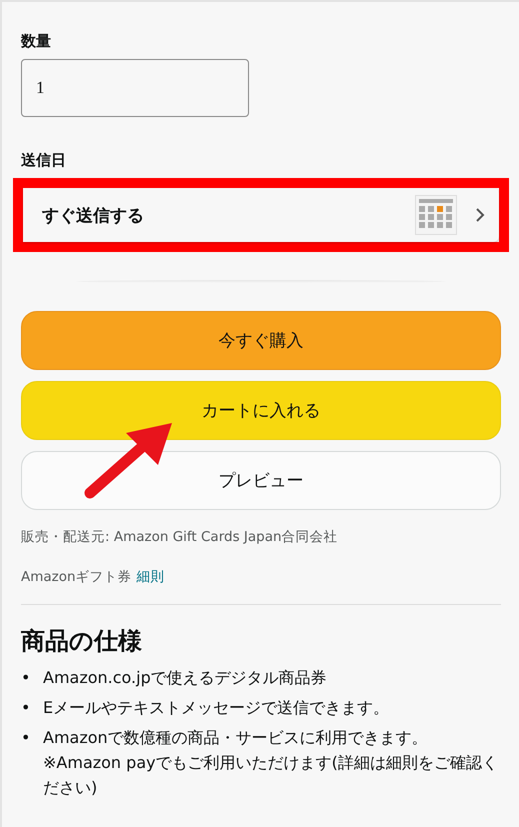  Describe the element at coordinates (135, 88) in the screenshot. I see `quantity-field: 1` at that location.